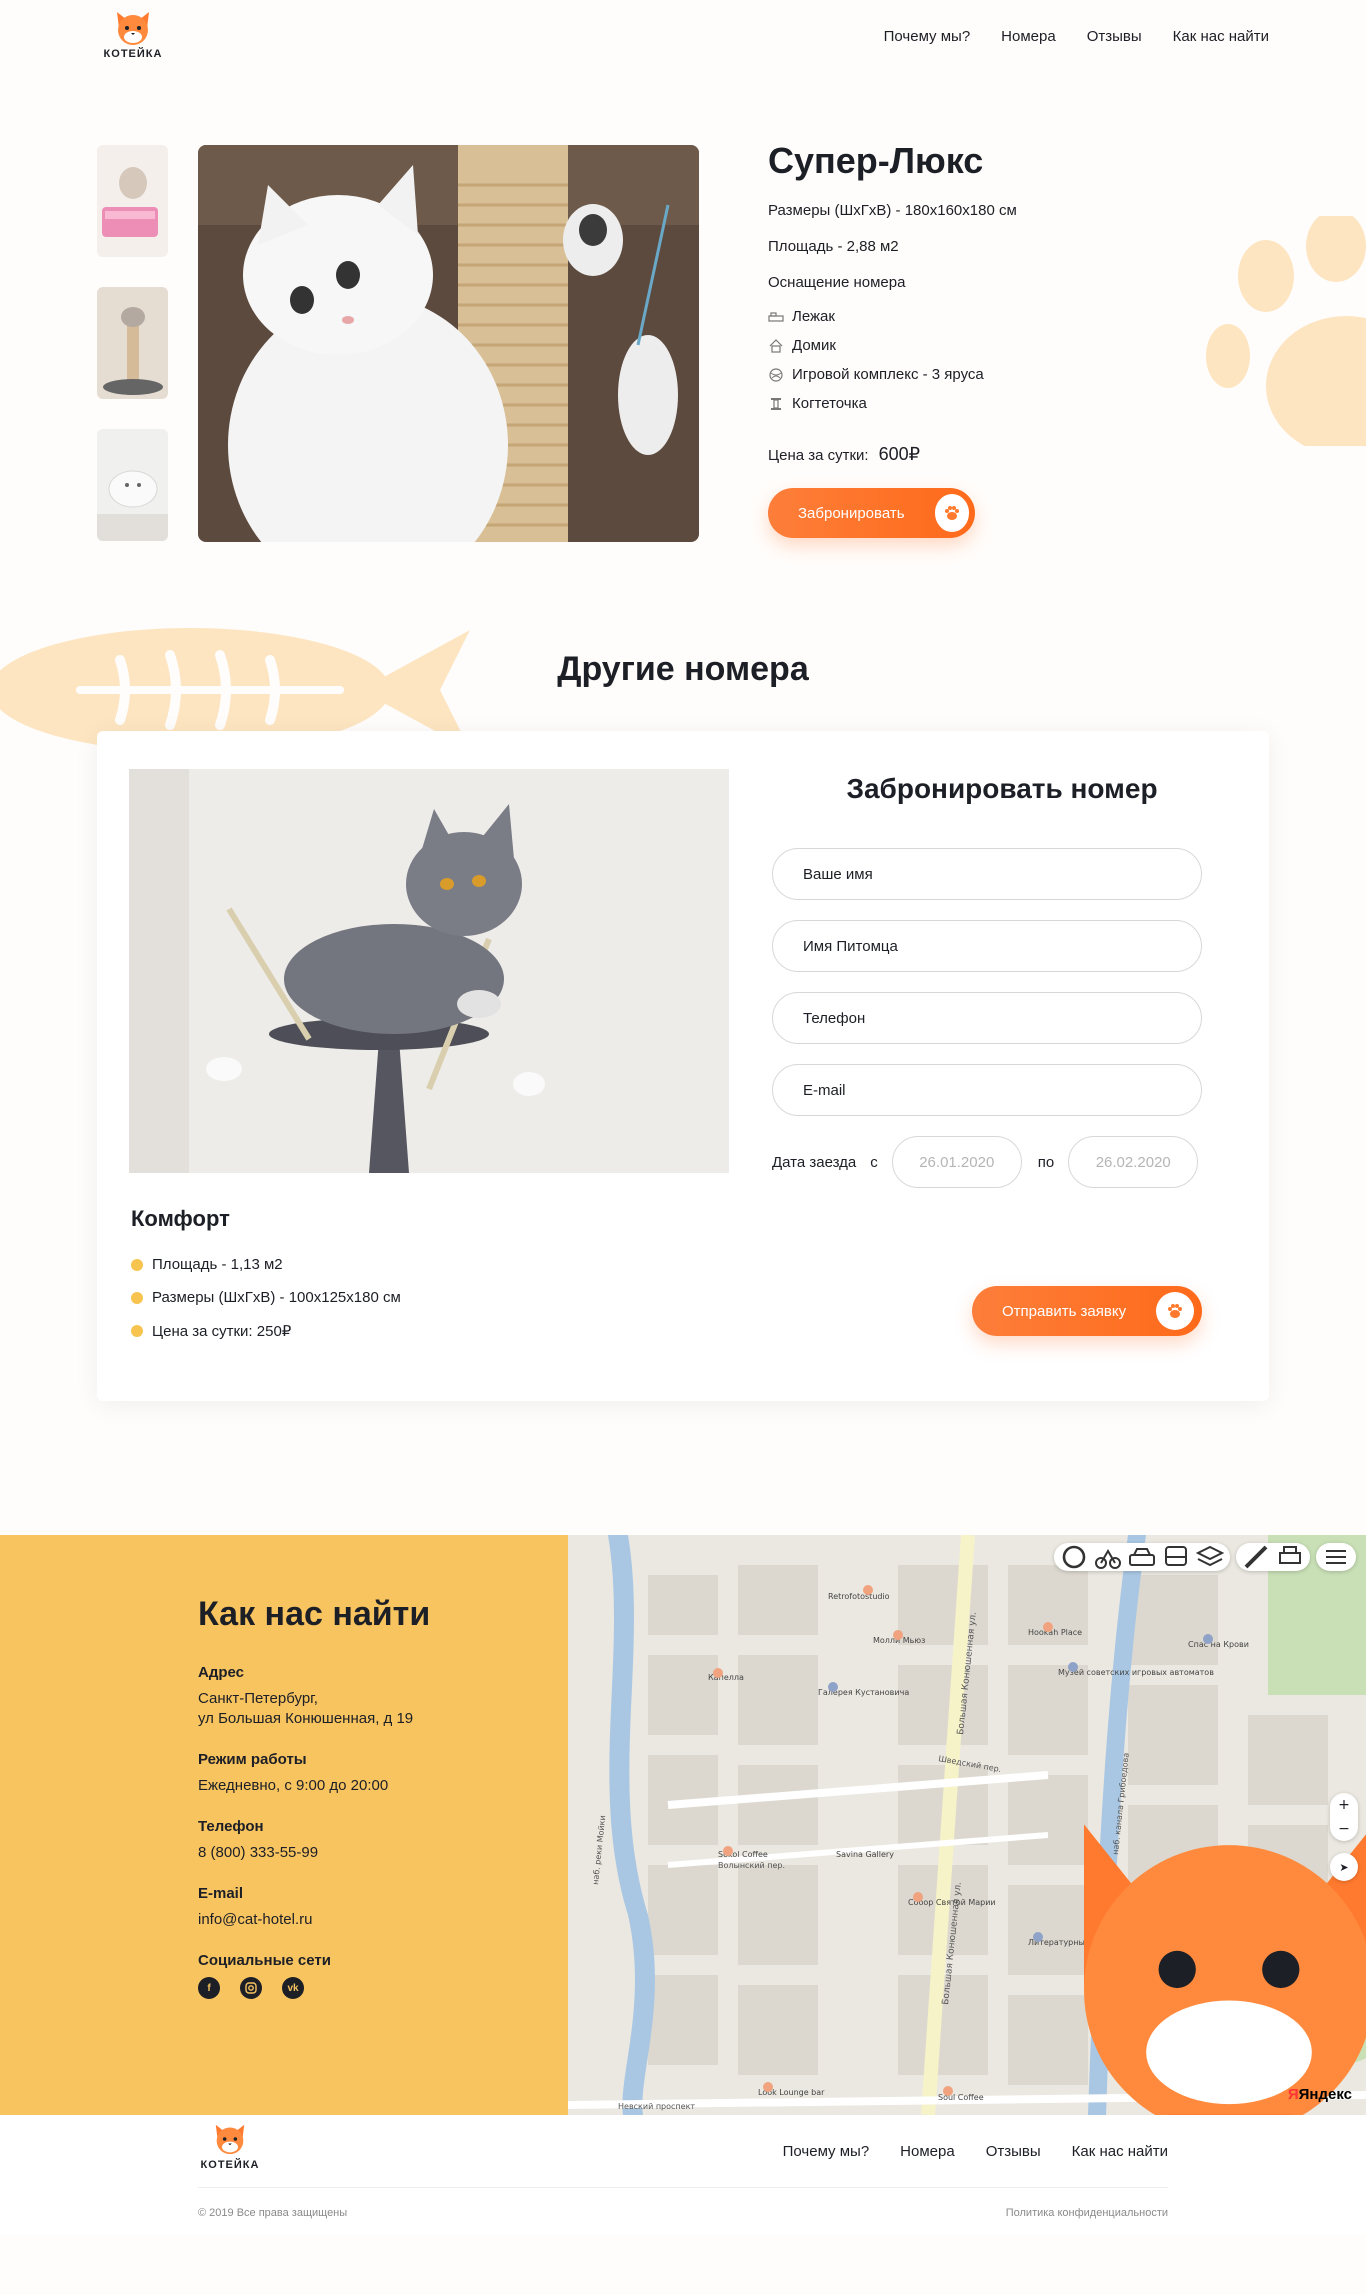 Image resolution: width=1366 pixels, height=2295 pixels. I want to click on email-link: info@cat-hotel.ru, so click(255, 1919).